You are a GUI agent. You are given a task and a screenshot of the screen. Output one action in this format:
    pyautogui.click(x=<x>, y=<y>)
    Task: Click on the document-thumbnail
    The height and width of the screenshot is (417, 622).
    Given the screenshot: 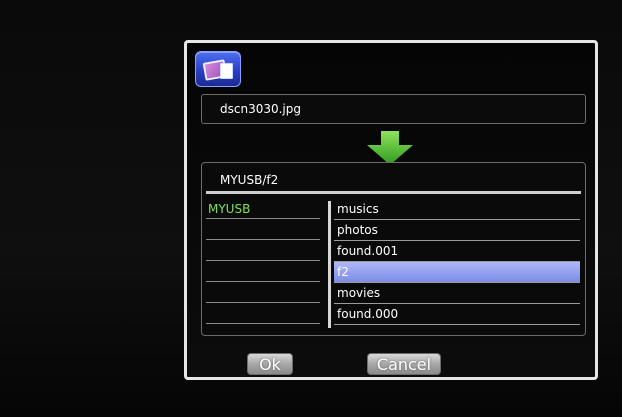 What is the action you would take?
    pyautogui.click(x=226, y=71)
    